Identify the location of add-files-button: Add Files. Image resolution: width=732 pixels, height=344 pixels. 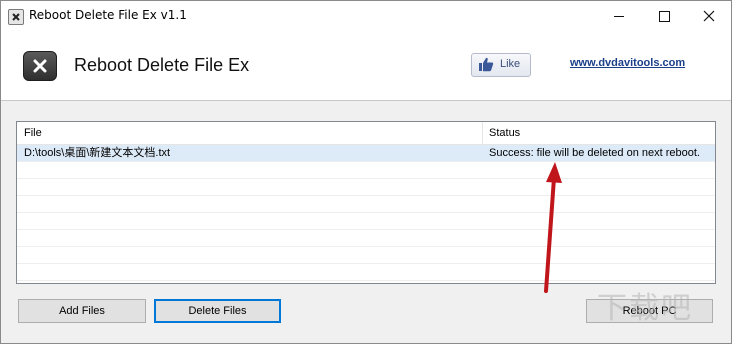
(82, 311).